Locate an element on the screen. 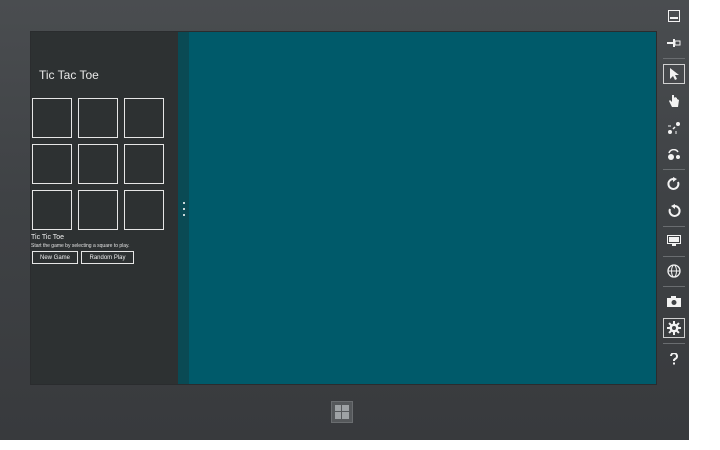  windows-button is located at coordinates (342, 412).